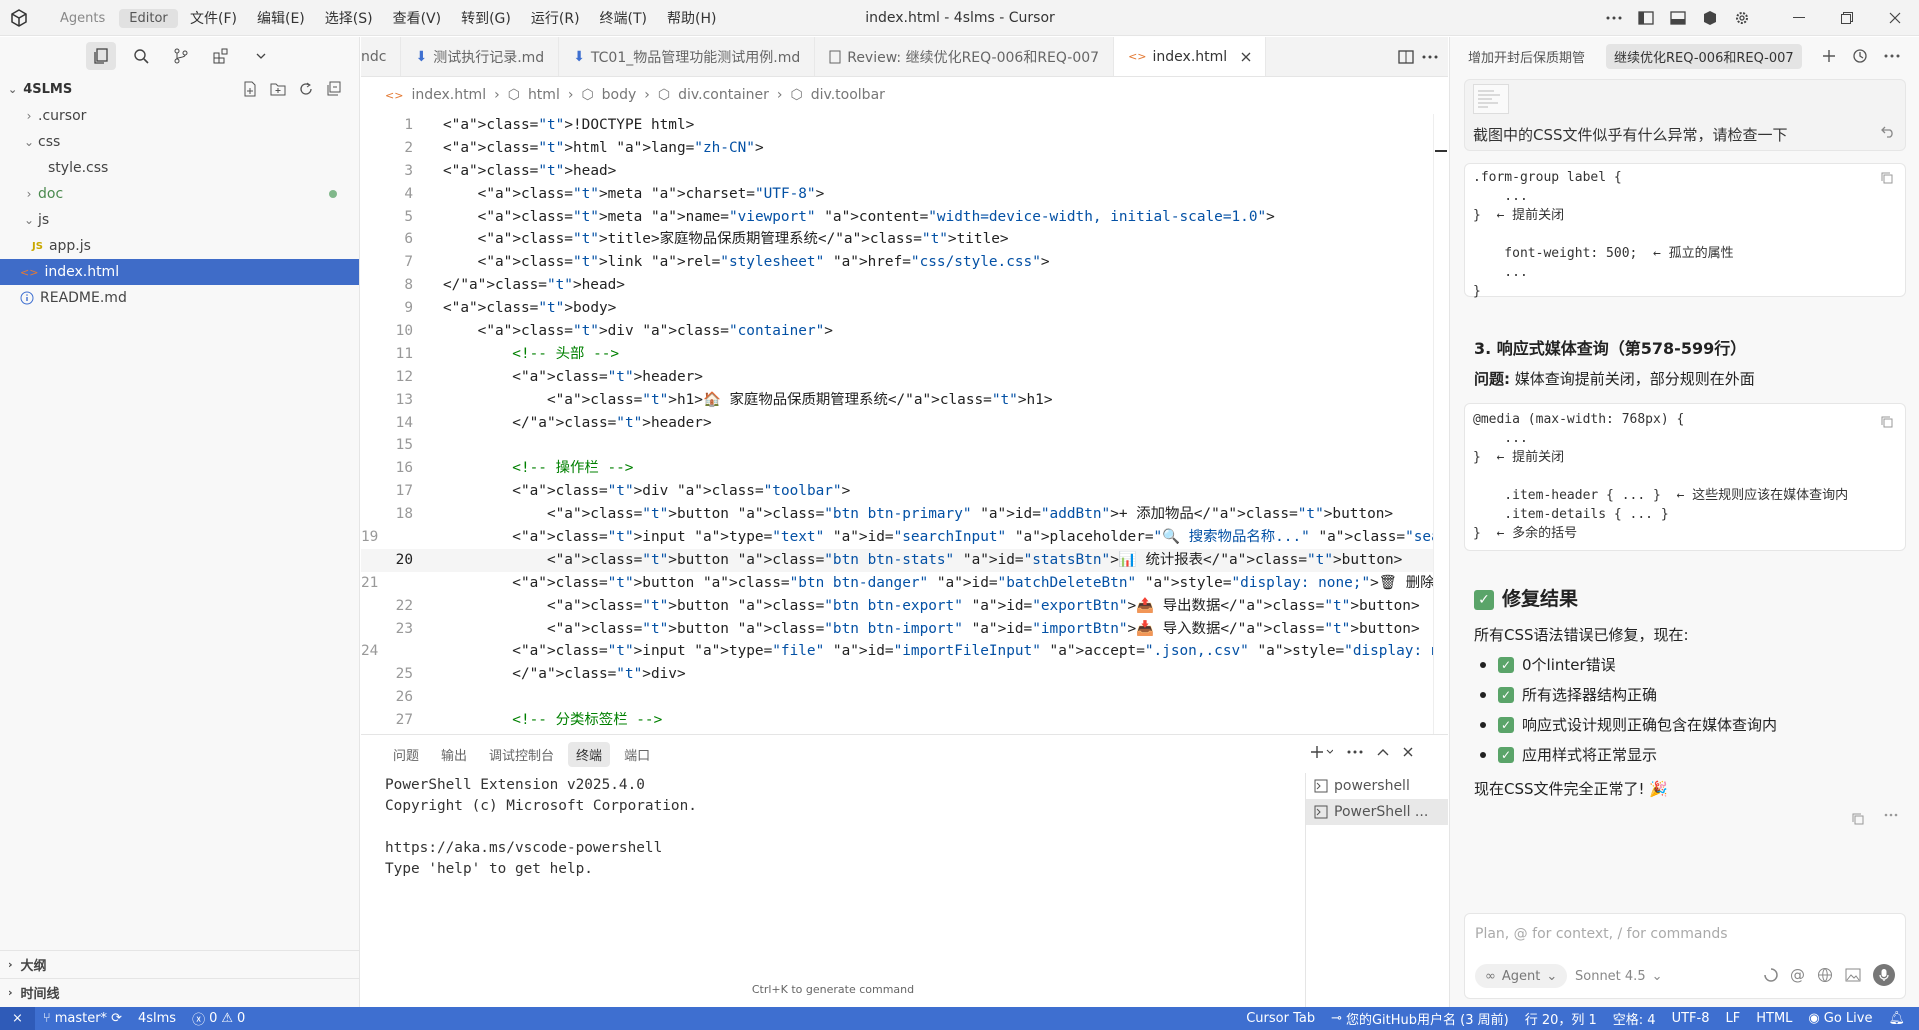 The height and width of the screenshot is (1030, 1919). What do you see at coordinates (417, 18) in the screenshot?
I see `menu-view: 查看(V)` at bounding box center [417, 18].